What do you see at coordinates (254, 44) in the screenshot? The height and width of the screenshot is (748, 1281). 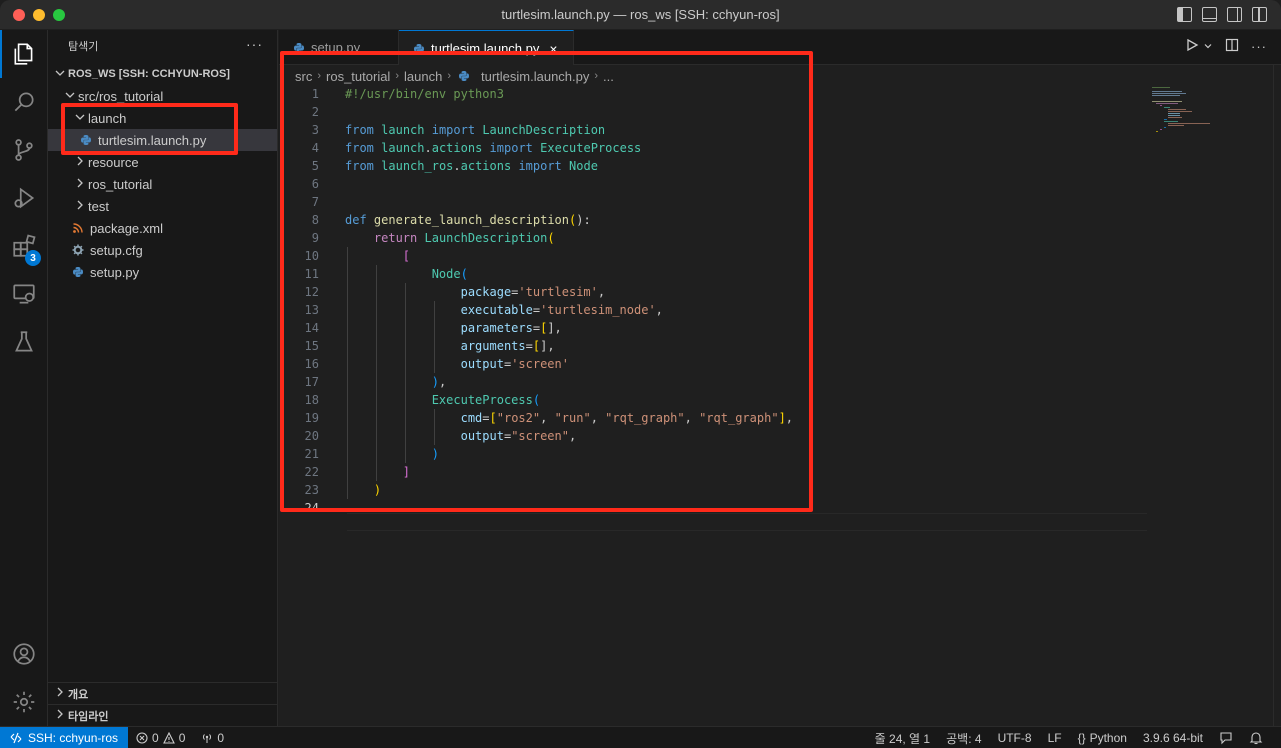 I see `more-actions-button: ···` at bounding box center [254, 44].